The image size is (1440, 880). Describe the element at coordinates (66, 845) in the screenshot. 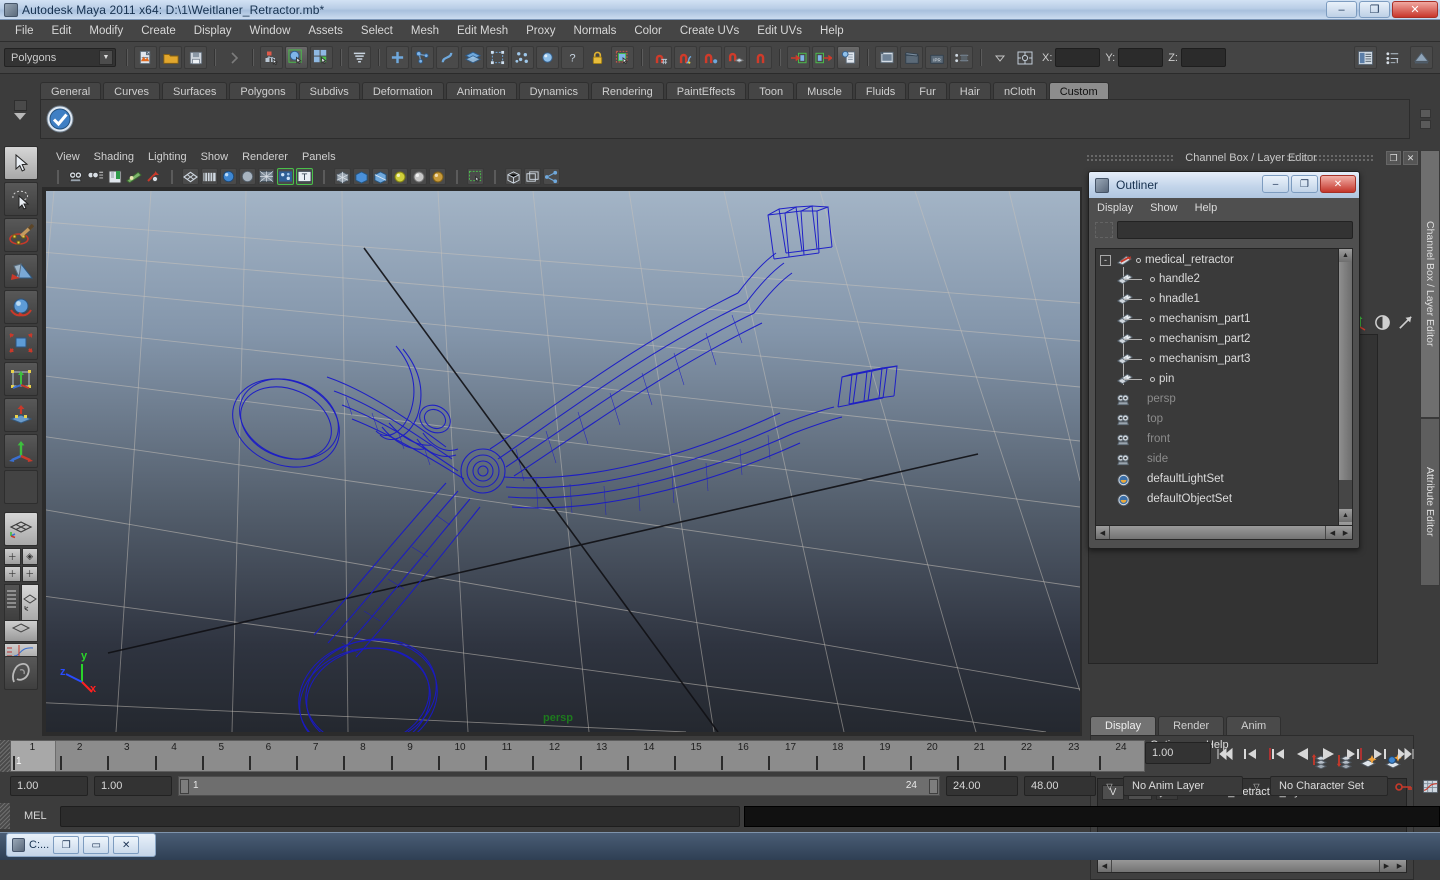

I see `taskbar-restore-button: ❐` at that location.